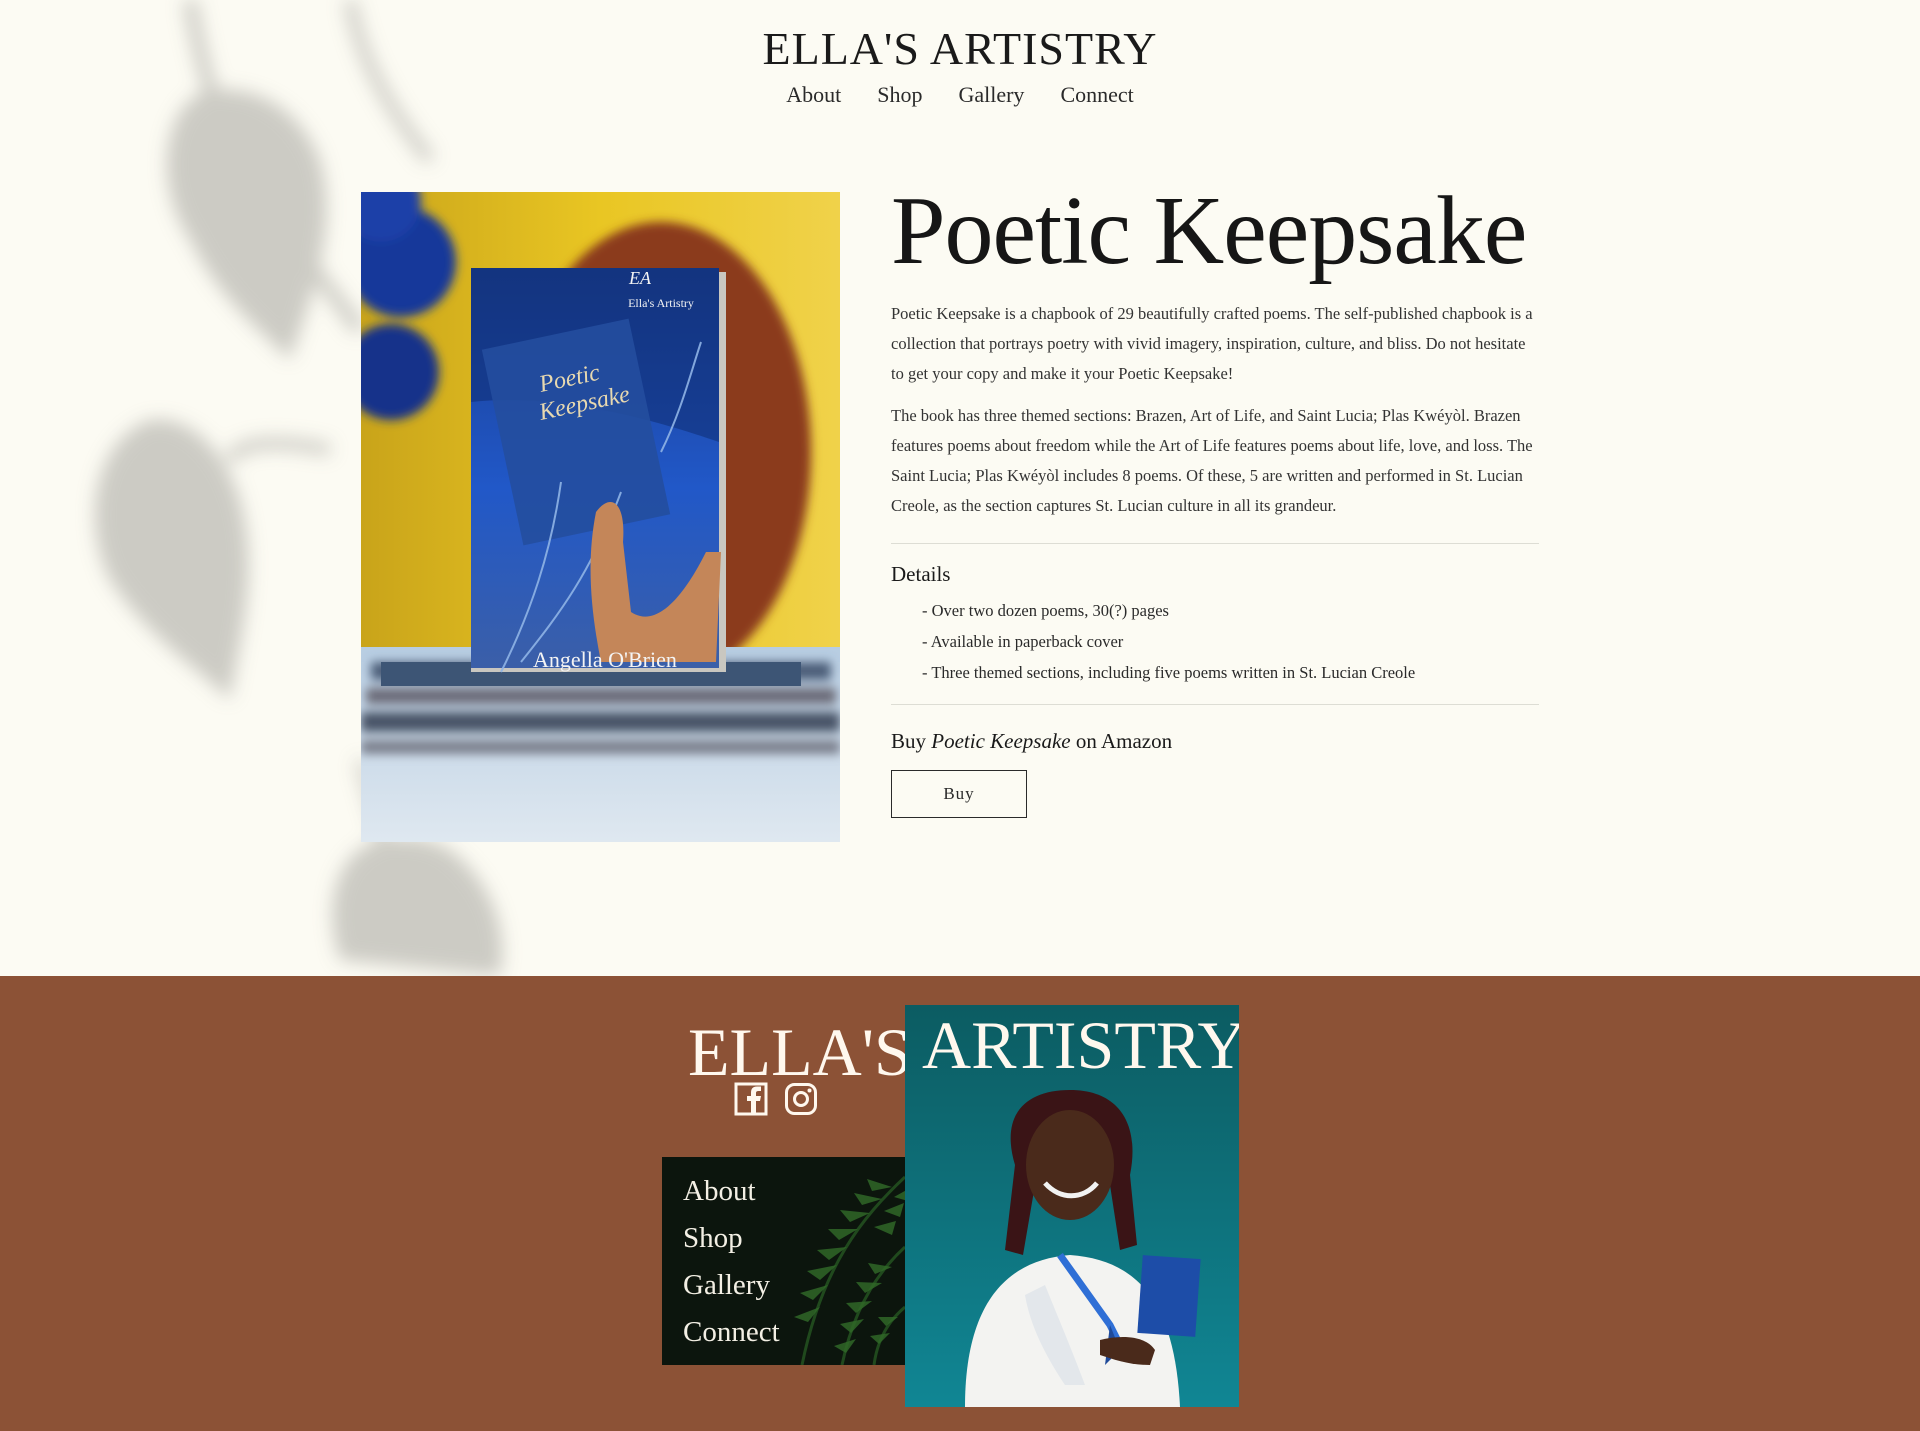 The width and height of the screenshot is (1920, 1431). I want to click on cover-logo-text: Ella's Artistry, so click(661, 303).